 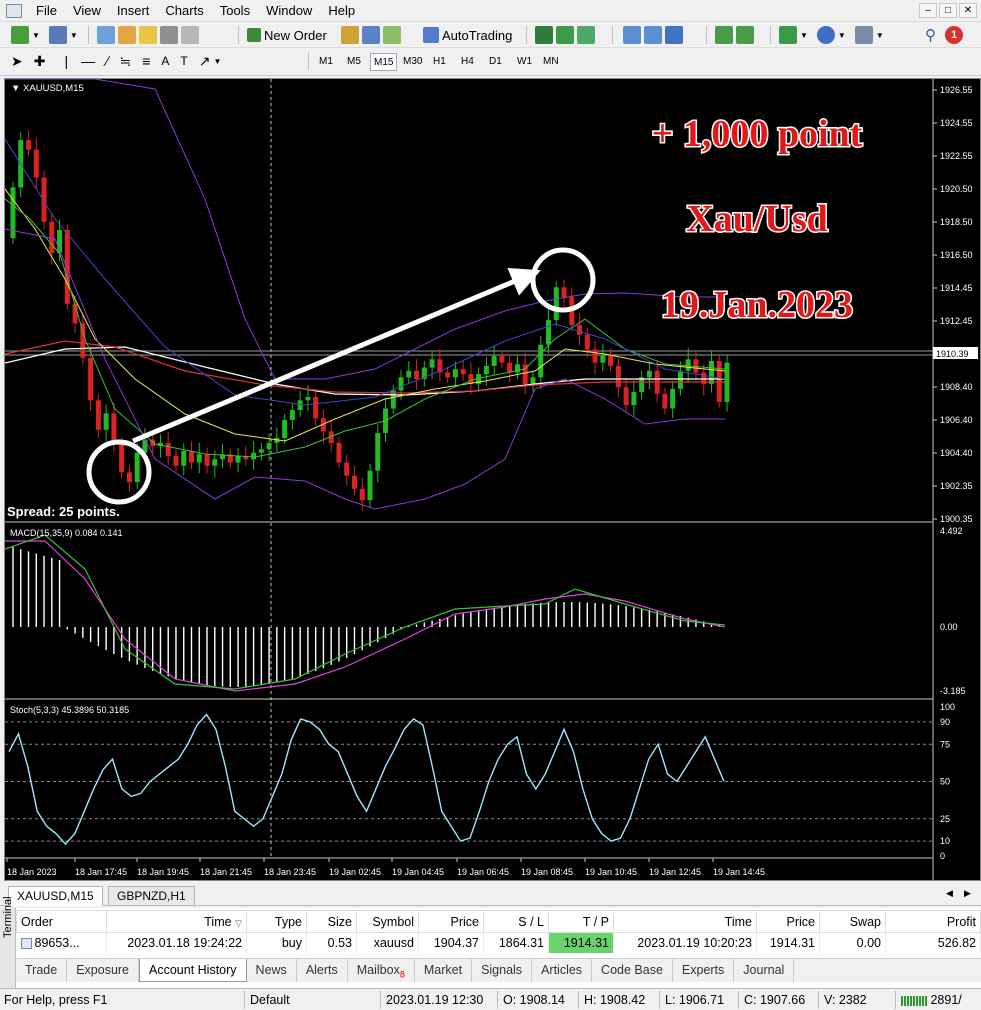 I want to click on menu-window: Window, so click(x=289, y=11).